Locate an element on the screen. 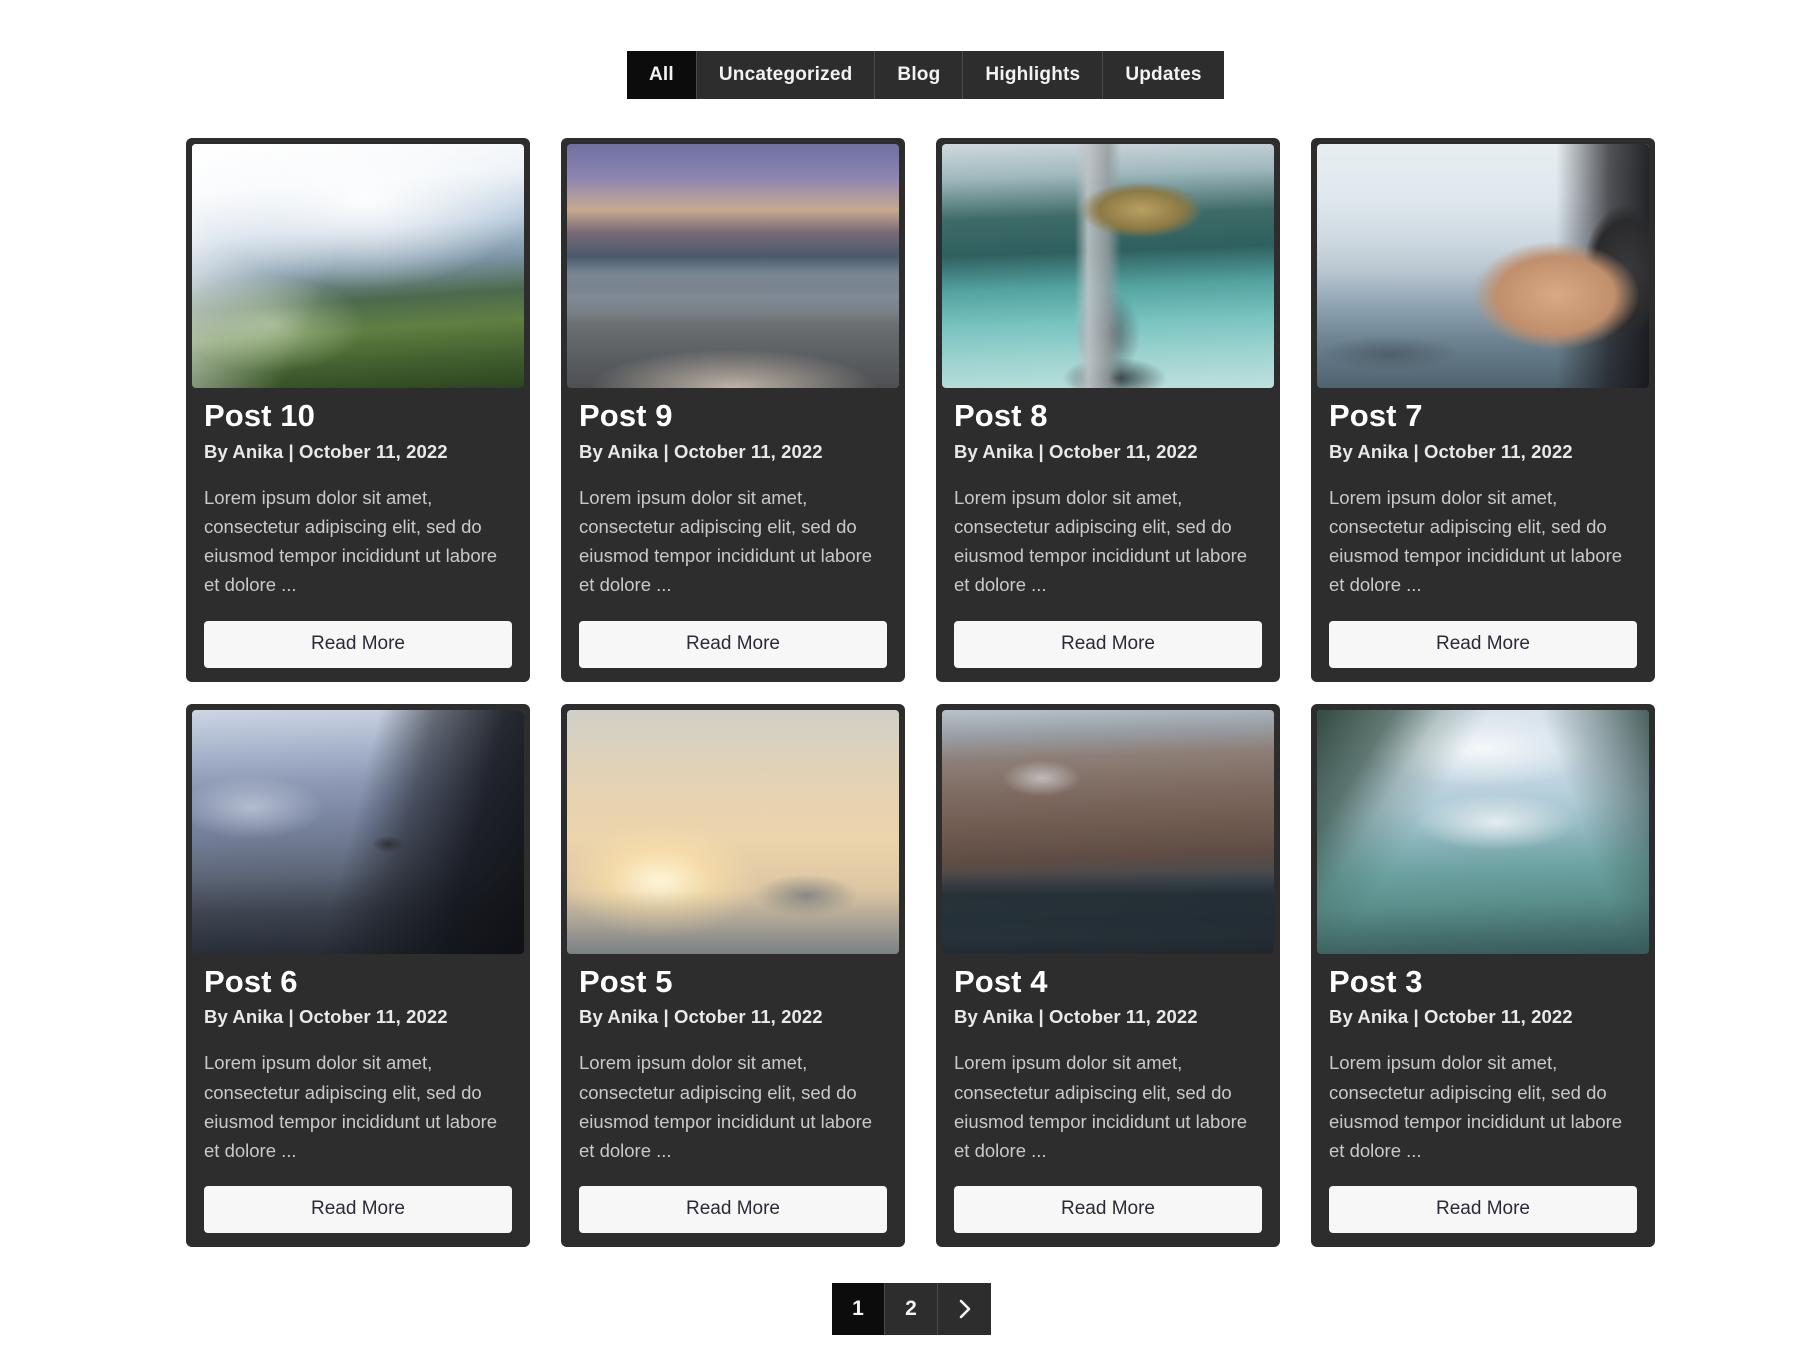 This screenshot has width=1800, height=1370. filter-tab-label: Uncategorized is located at coordinates (785, 74).